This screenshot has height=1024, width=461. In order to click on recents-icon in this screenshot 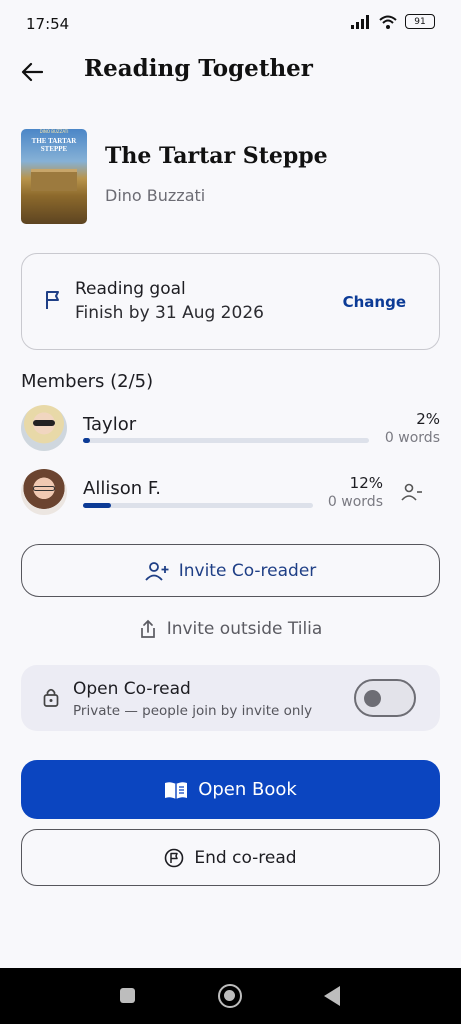, I will do `click(127, 995)`.